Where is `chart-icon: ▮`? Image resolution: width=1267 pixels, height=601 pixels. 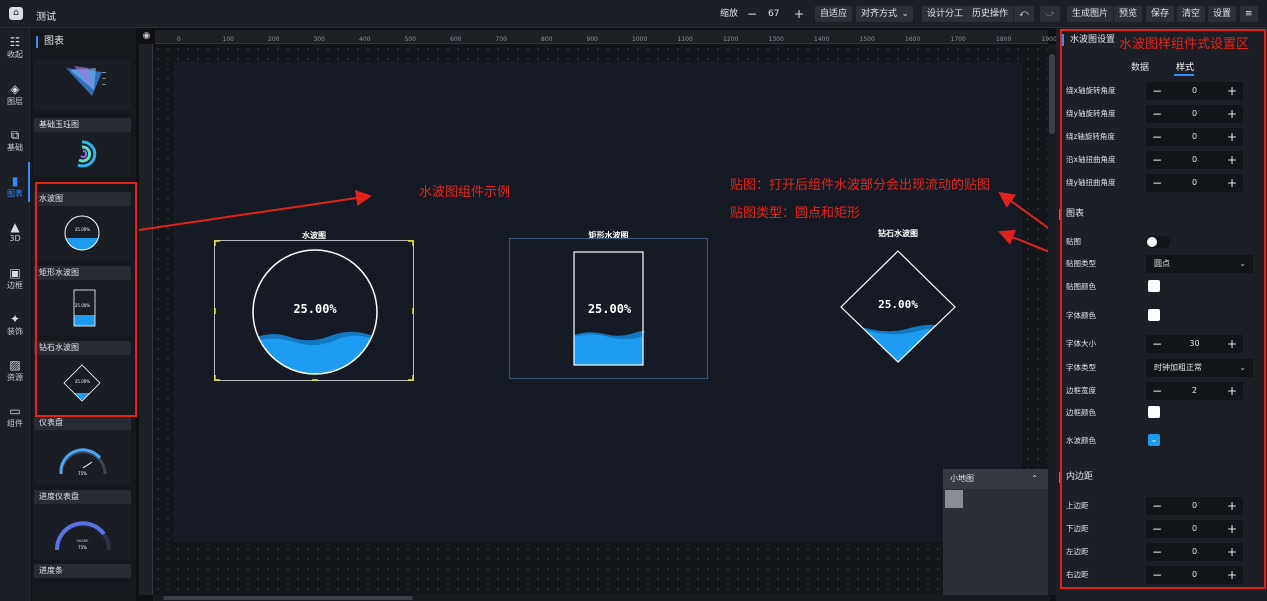
chart-icon: ▮ is located at coordinates (15, 181).